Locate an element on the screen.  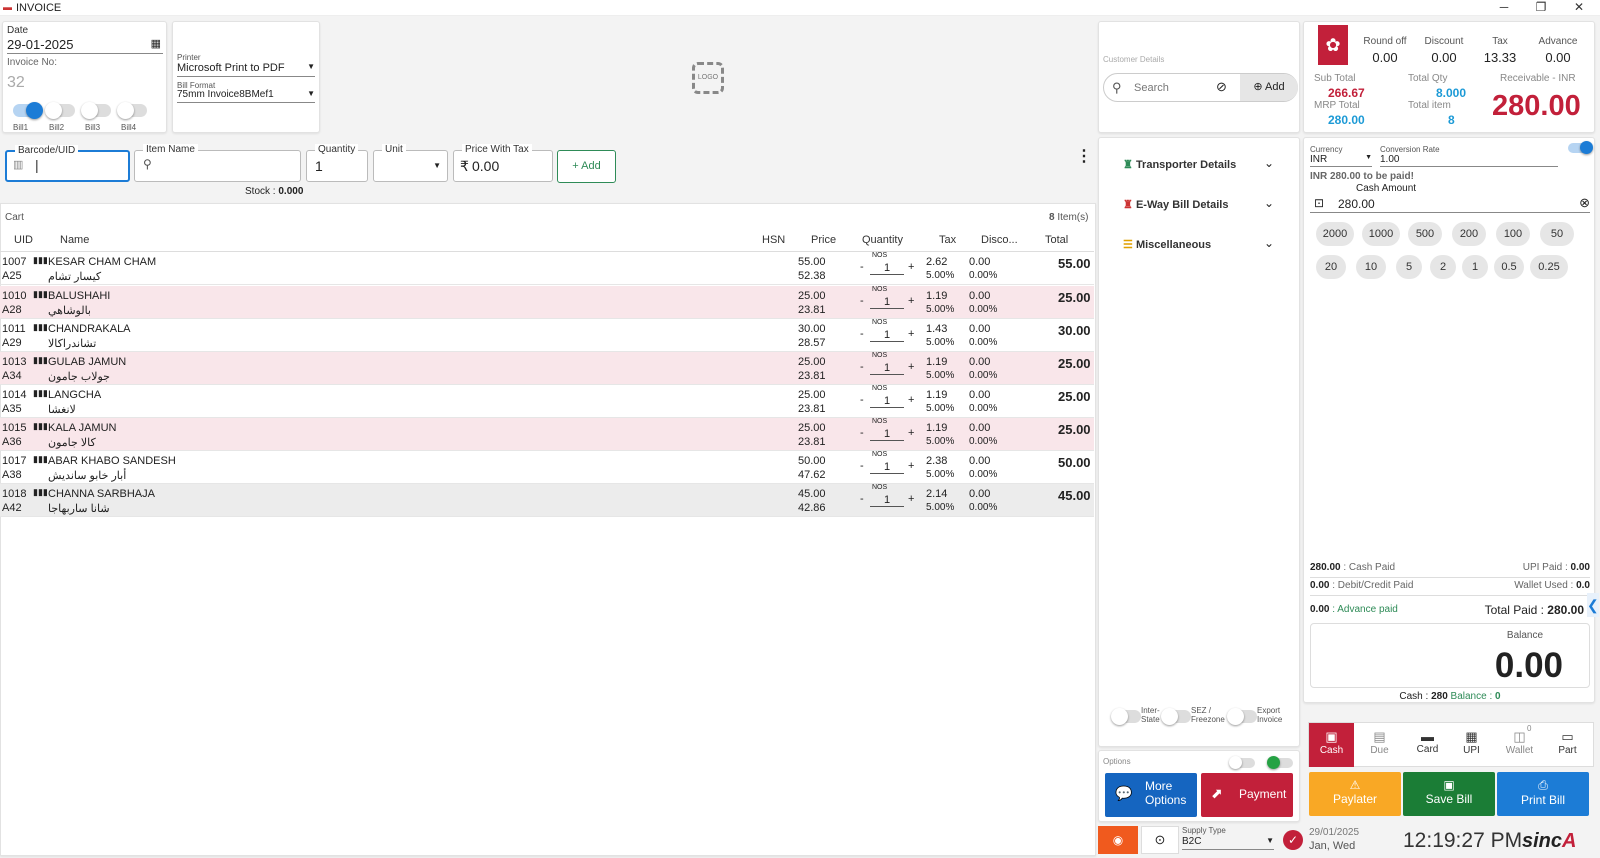
eway-bill-details: ♜ E-Way Bill Details is located at coordinates (1175, 204).